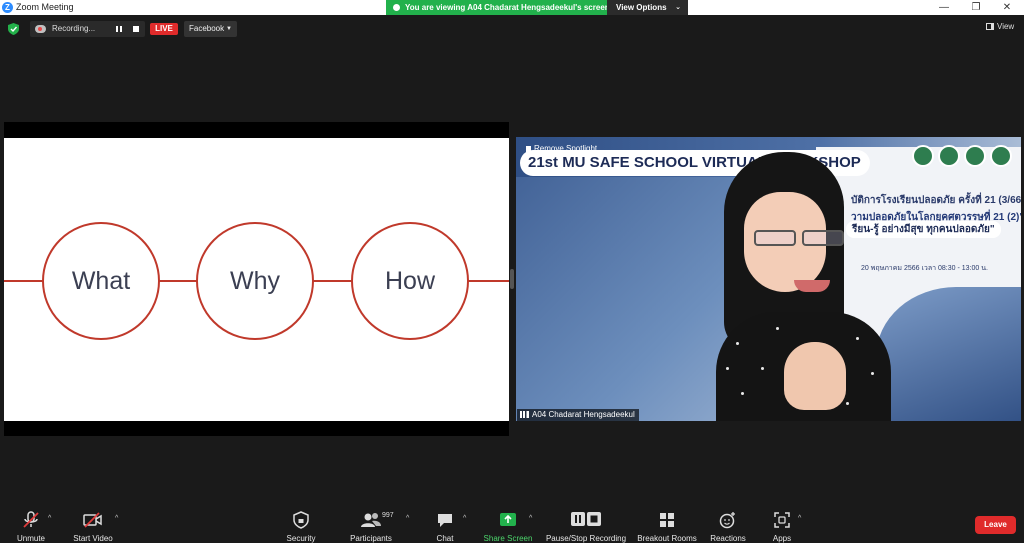  I want to click on stop-recording-icon, so click(136, 29).